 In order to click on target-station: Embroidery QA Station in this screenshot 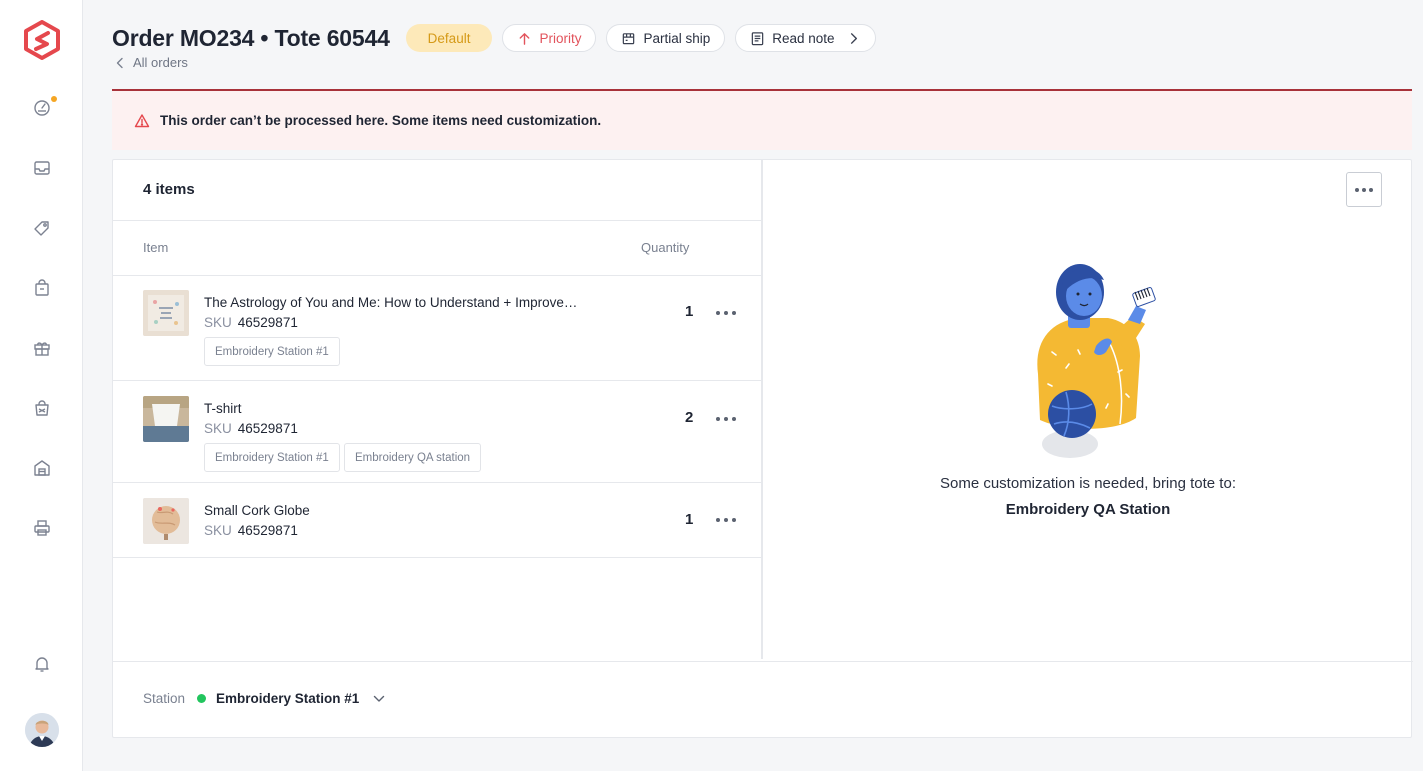, I will do `click(1088, 509)`.